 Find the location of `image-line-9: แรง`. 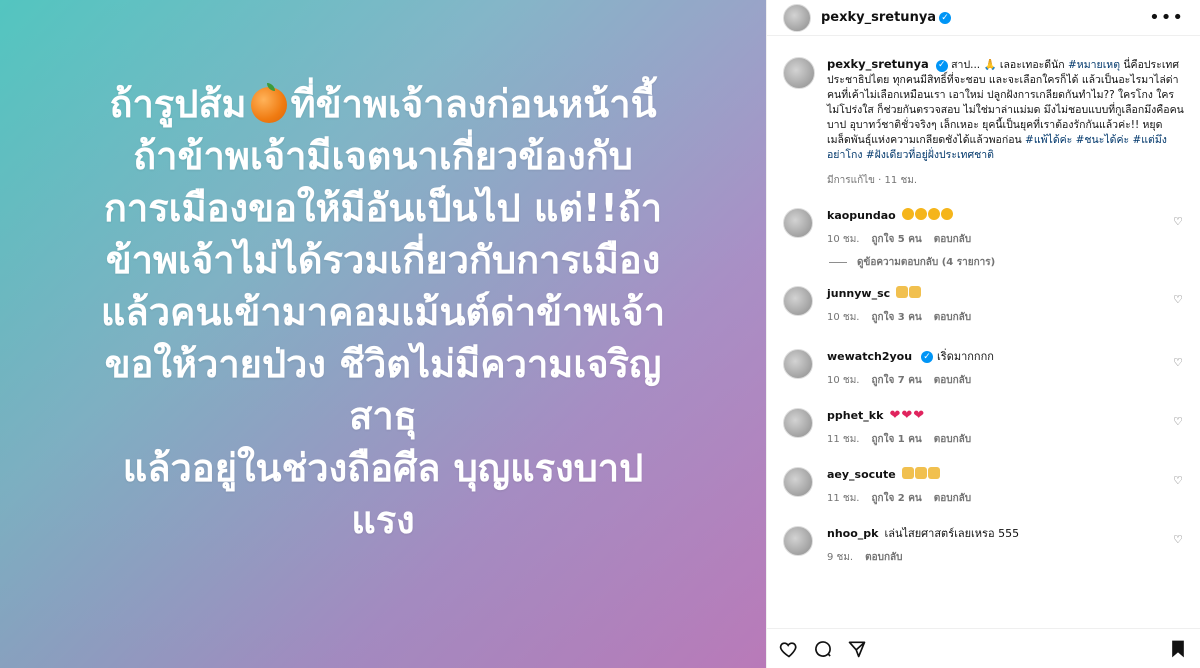

image-line-9: แรง is located at coordinates (383, 520).